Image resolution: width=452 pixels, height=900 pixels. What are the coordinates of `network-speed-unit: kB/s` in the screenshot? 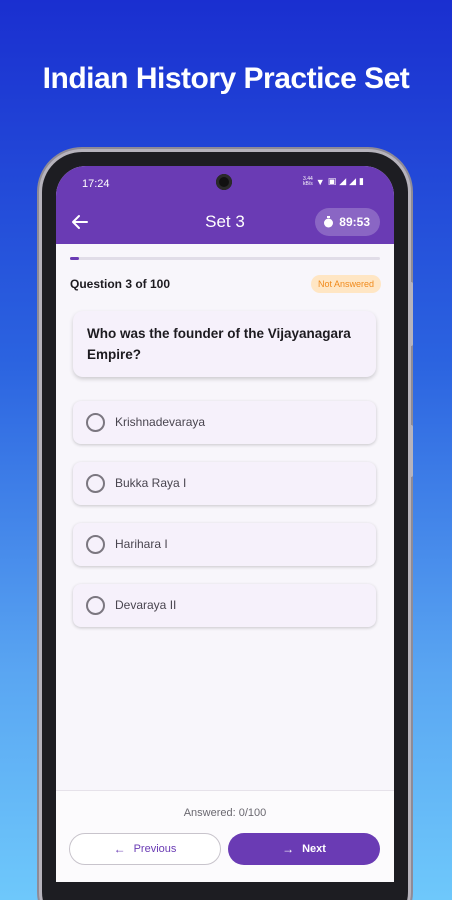 It's located at (308, 183).